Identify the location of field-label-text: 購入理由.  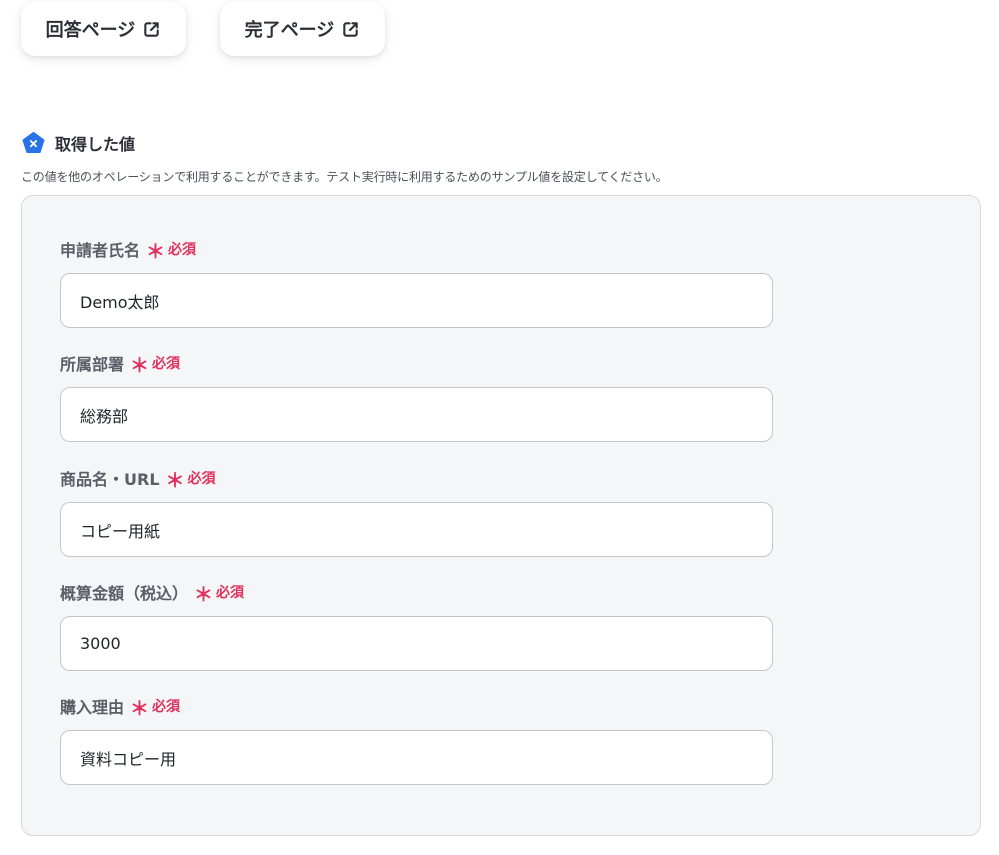
(92, 707).